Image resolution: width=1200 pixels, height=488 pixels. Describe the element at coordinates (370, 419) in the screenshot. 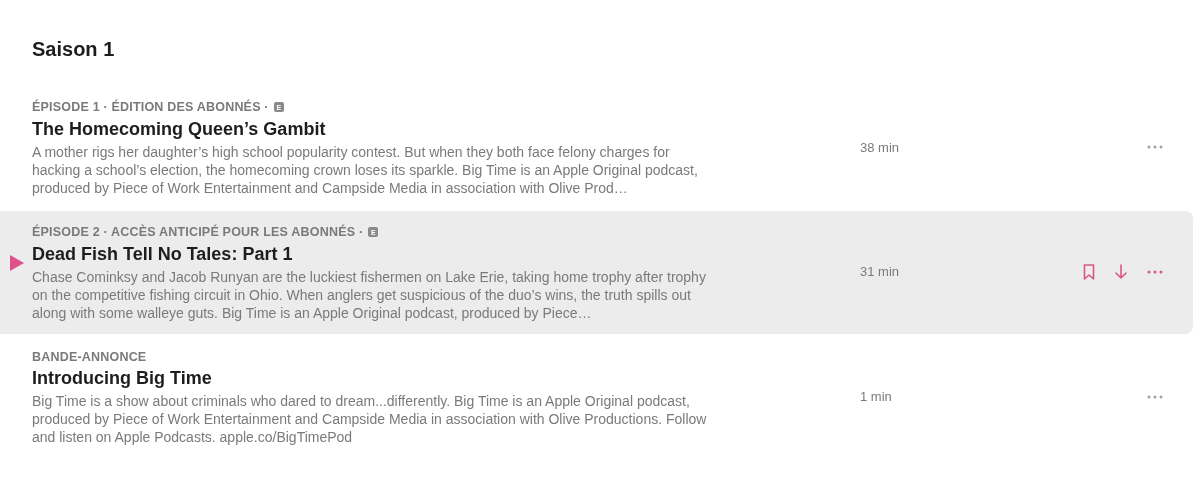

I see `episode-description: Big Time is a show about criminals who dared to dream...differently. Big Time is an Apple Original podcast, produced by Piece of Work Entertainment and Campside Media in association with Olive Productions. Follow and listen on Apple Podcasts. apple.co/BigTimePod` at that location.